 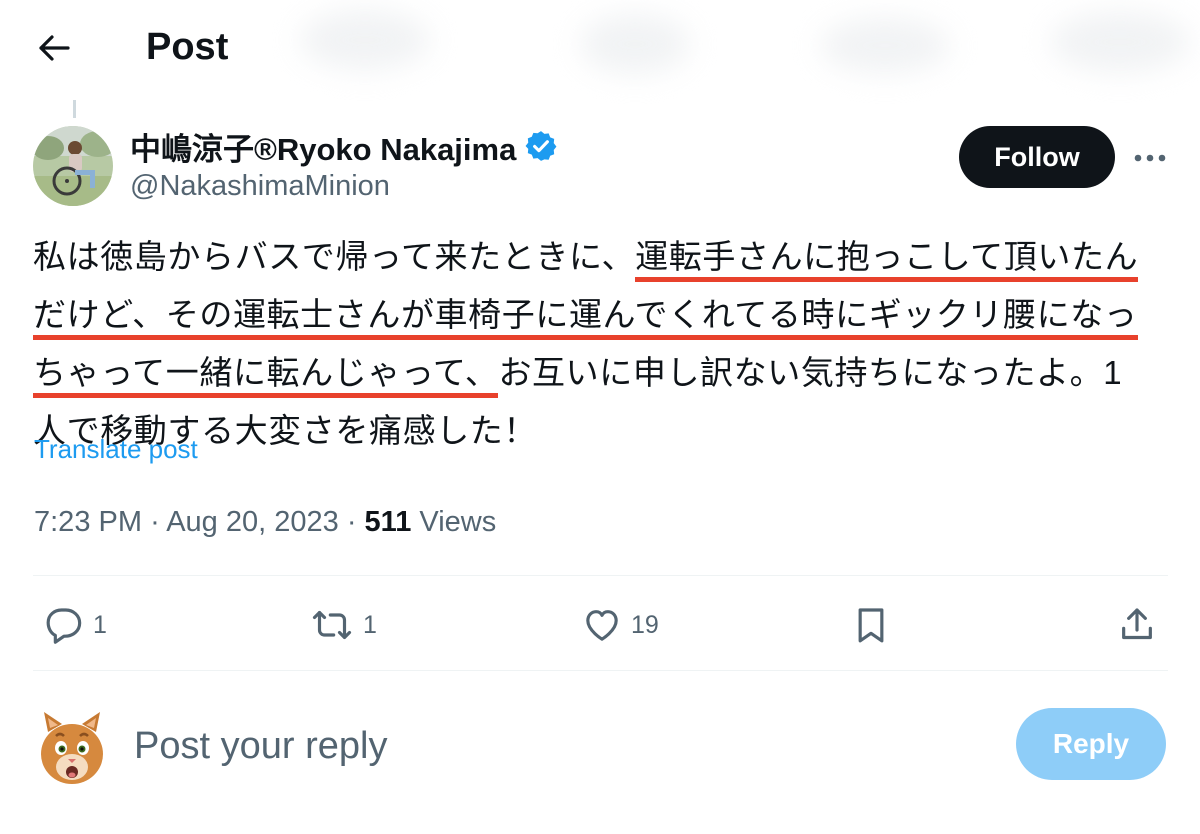 I want to click on author-avatar, so click(x=73, y=166).